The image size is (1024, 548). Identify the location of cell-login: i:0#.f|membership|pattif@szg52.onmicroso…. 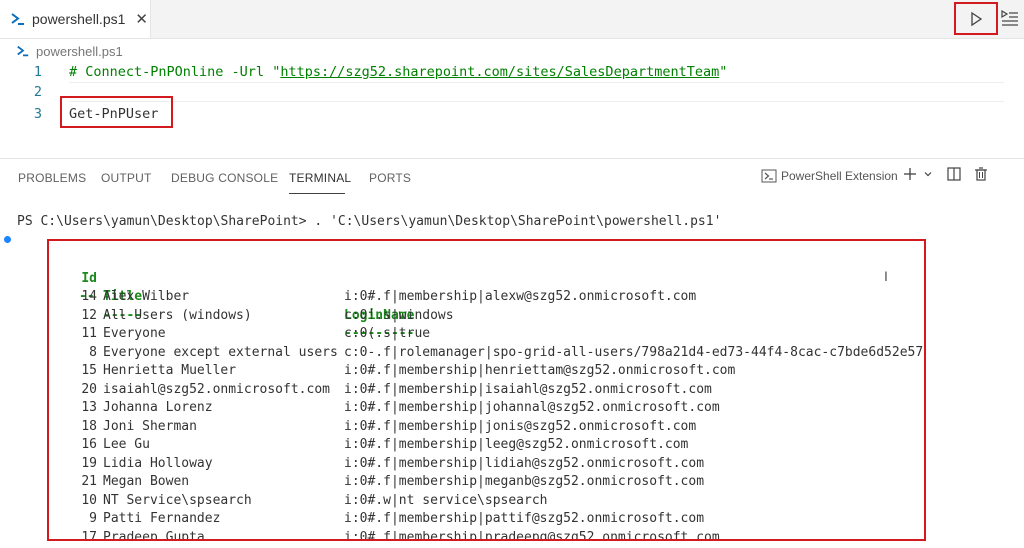
(524, 518).